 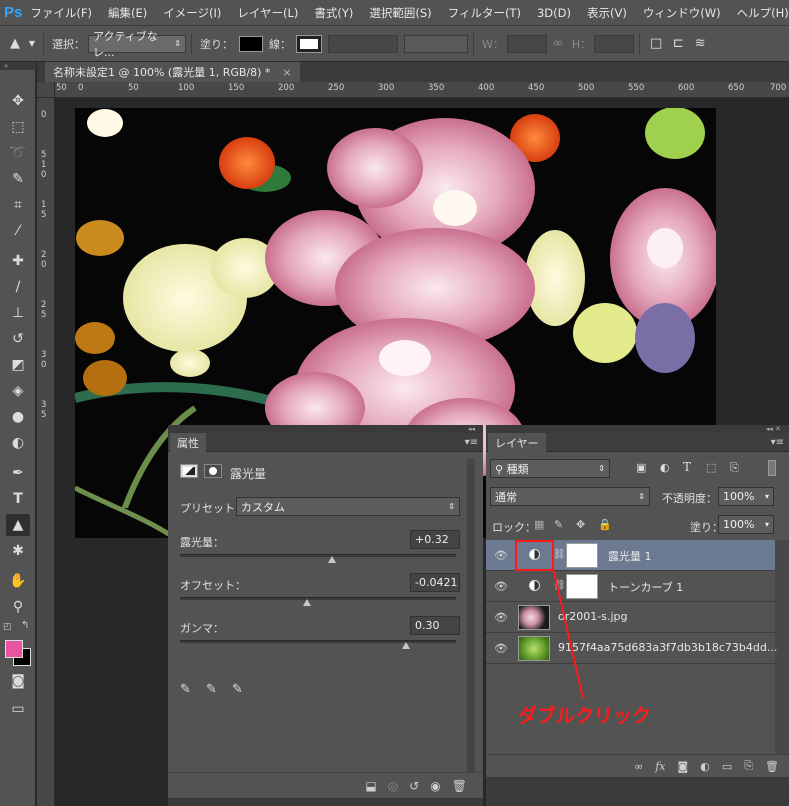 I want to click on layer-row-exposure: 👁 ⛓ 露光量 1, so click(x=630, y=555).